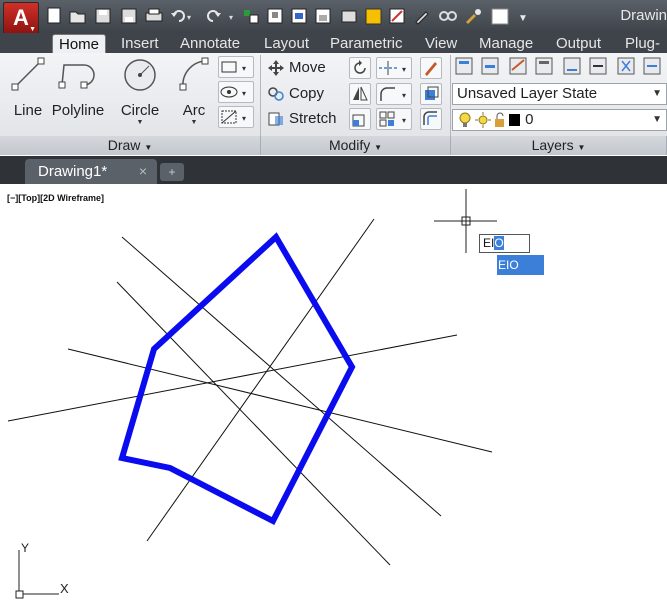  Describe the element at coordinates (73, 171) in the screenshot. I see `drawing-tab-label: Drawing1*` at that location.